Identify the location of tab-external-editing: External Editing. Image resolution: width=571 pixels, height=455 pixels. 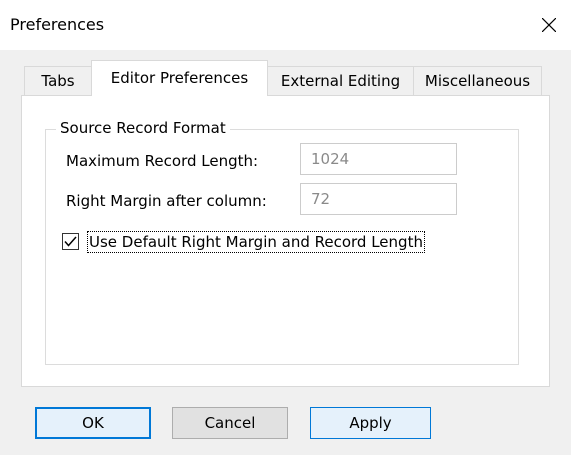
(340, 81).